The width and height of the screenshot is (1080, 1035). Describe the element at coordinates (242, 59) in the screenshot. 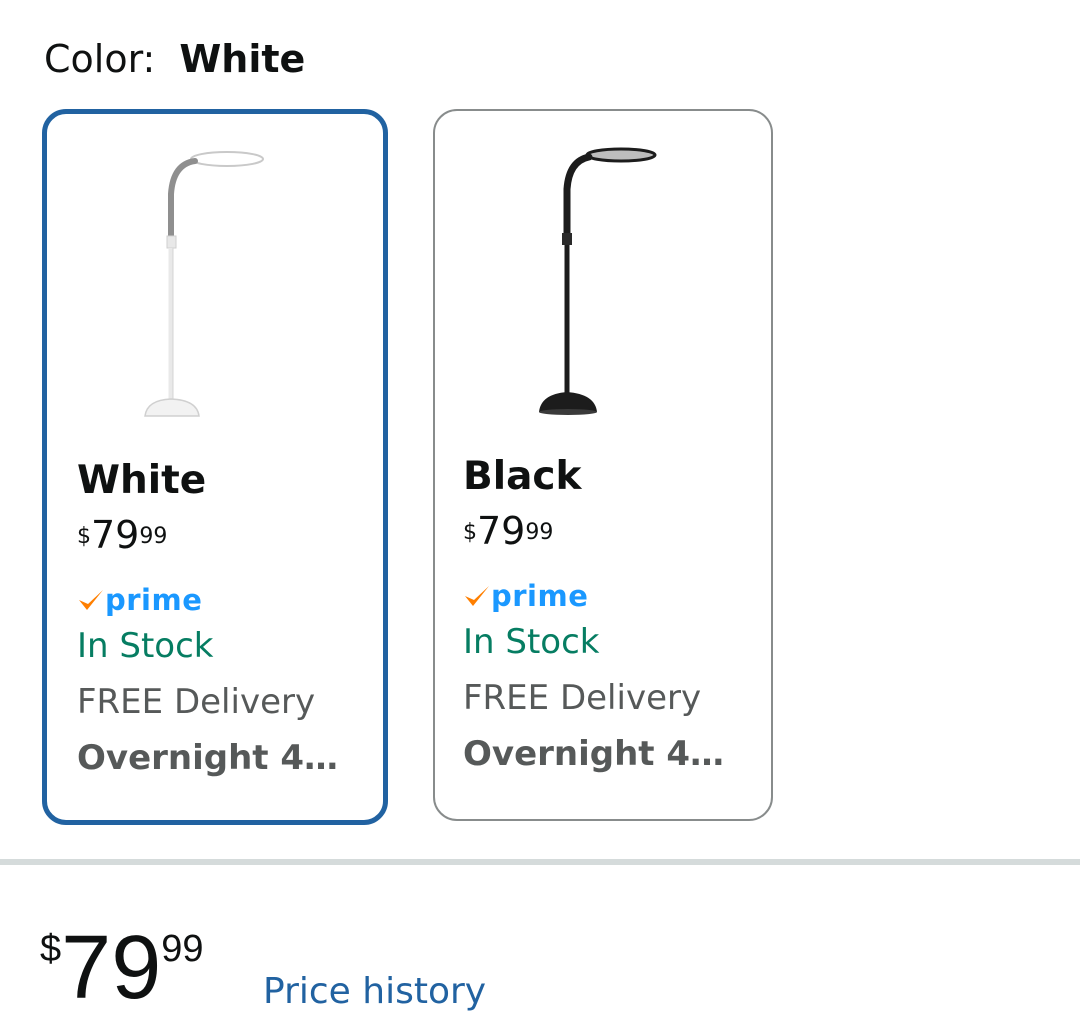

I see `selected-color-value: White` at that location.